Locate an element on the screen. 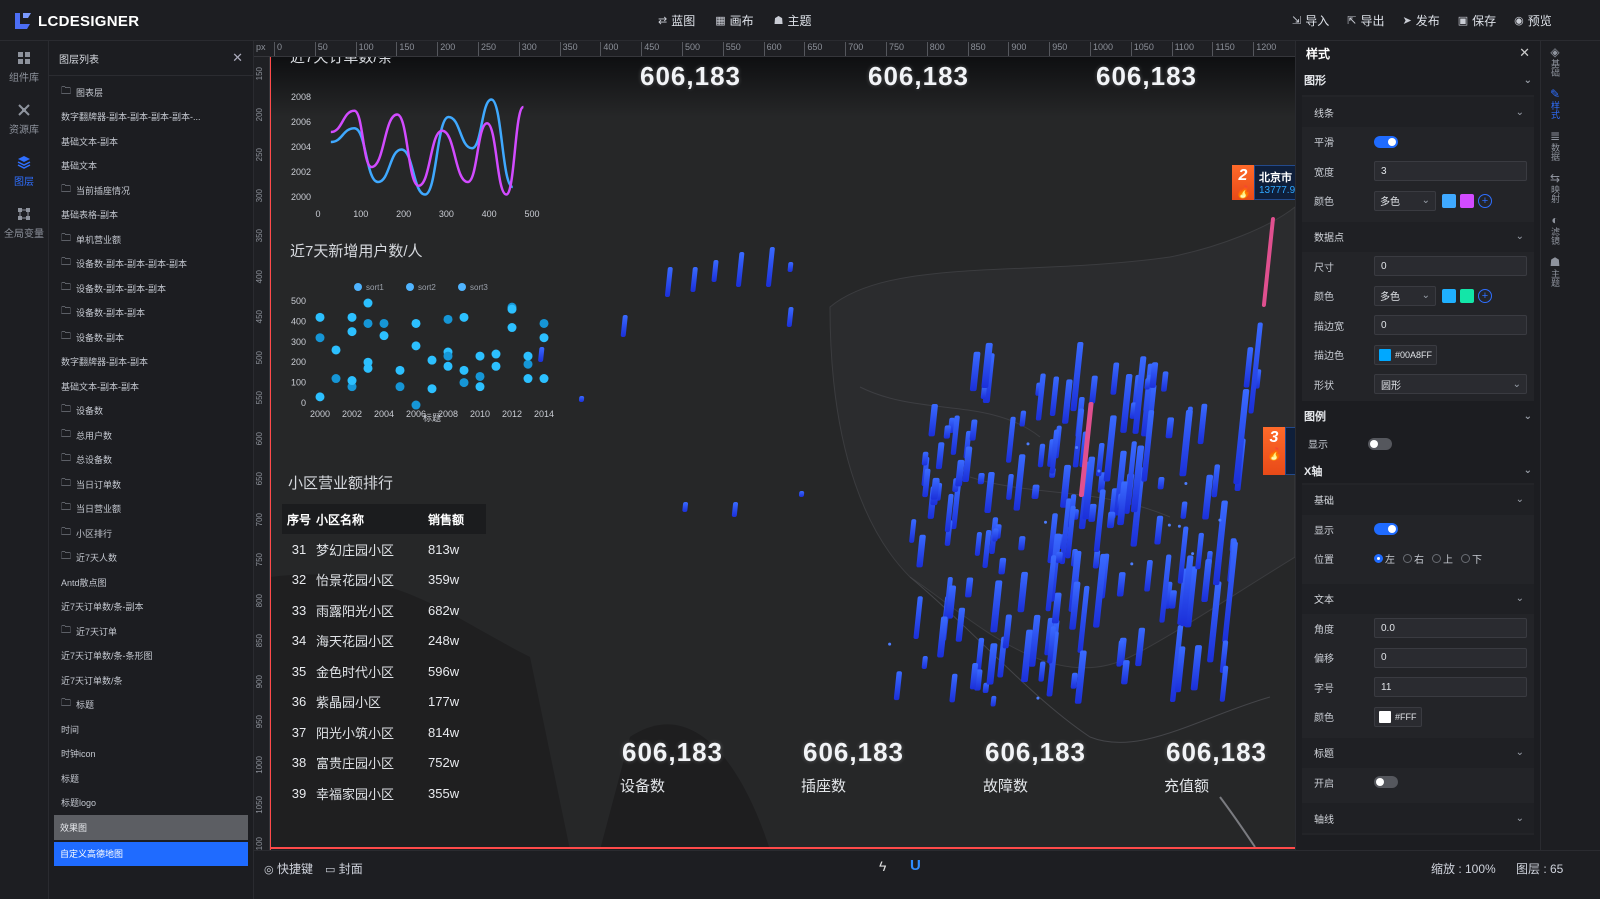 Image resolution: width=1600 pixels, height=899 pixels. layer-item: Antd散点图 is located at coordinates (151, 582).